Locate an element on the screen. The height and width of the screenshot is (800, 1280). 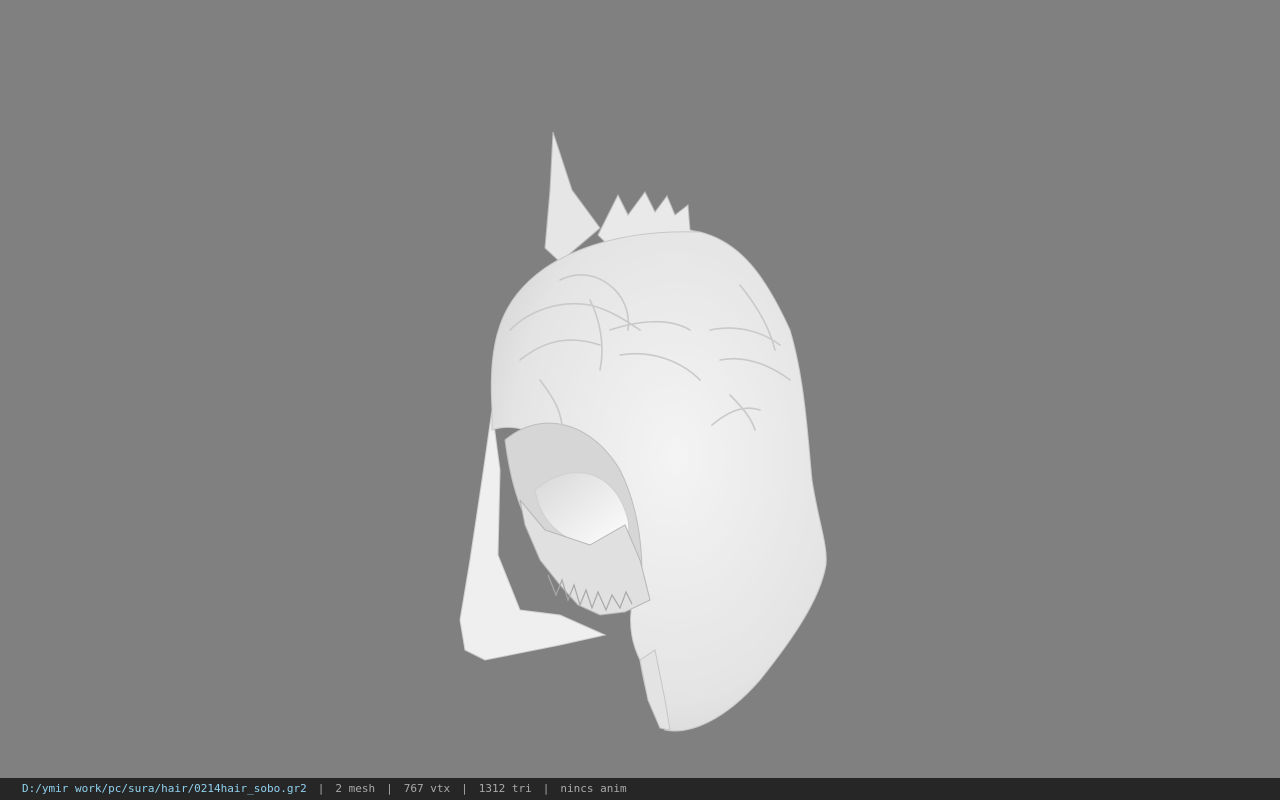
triangle-count-text: 1312 tri is located at coordinates (505, 788).